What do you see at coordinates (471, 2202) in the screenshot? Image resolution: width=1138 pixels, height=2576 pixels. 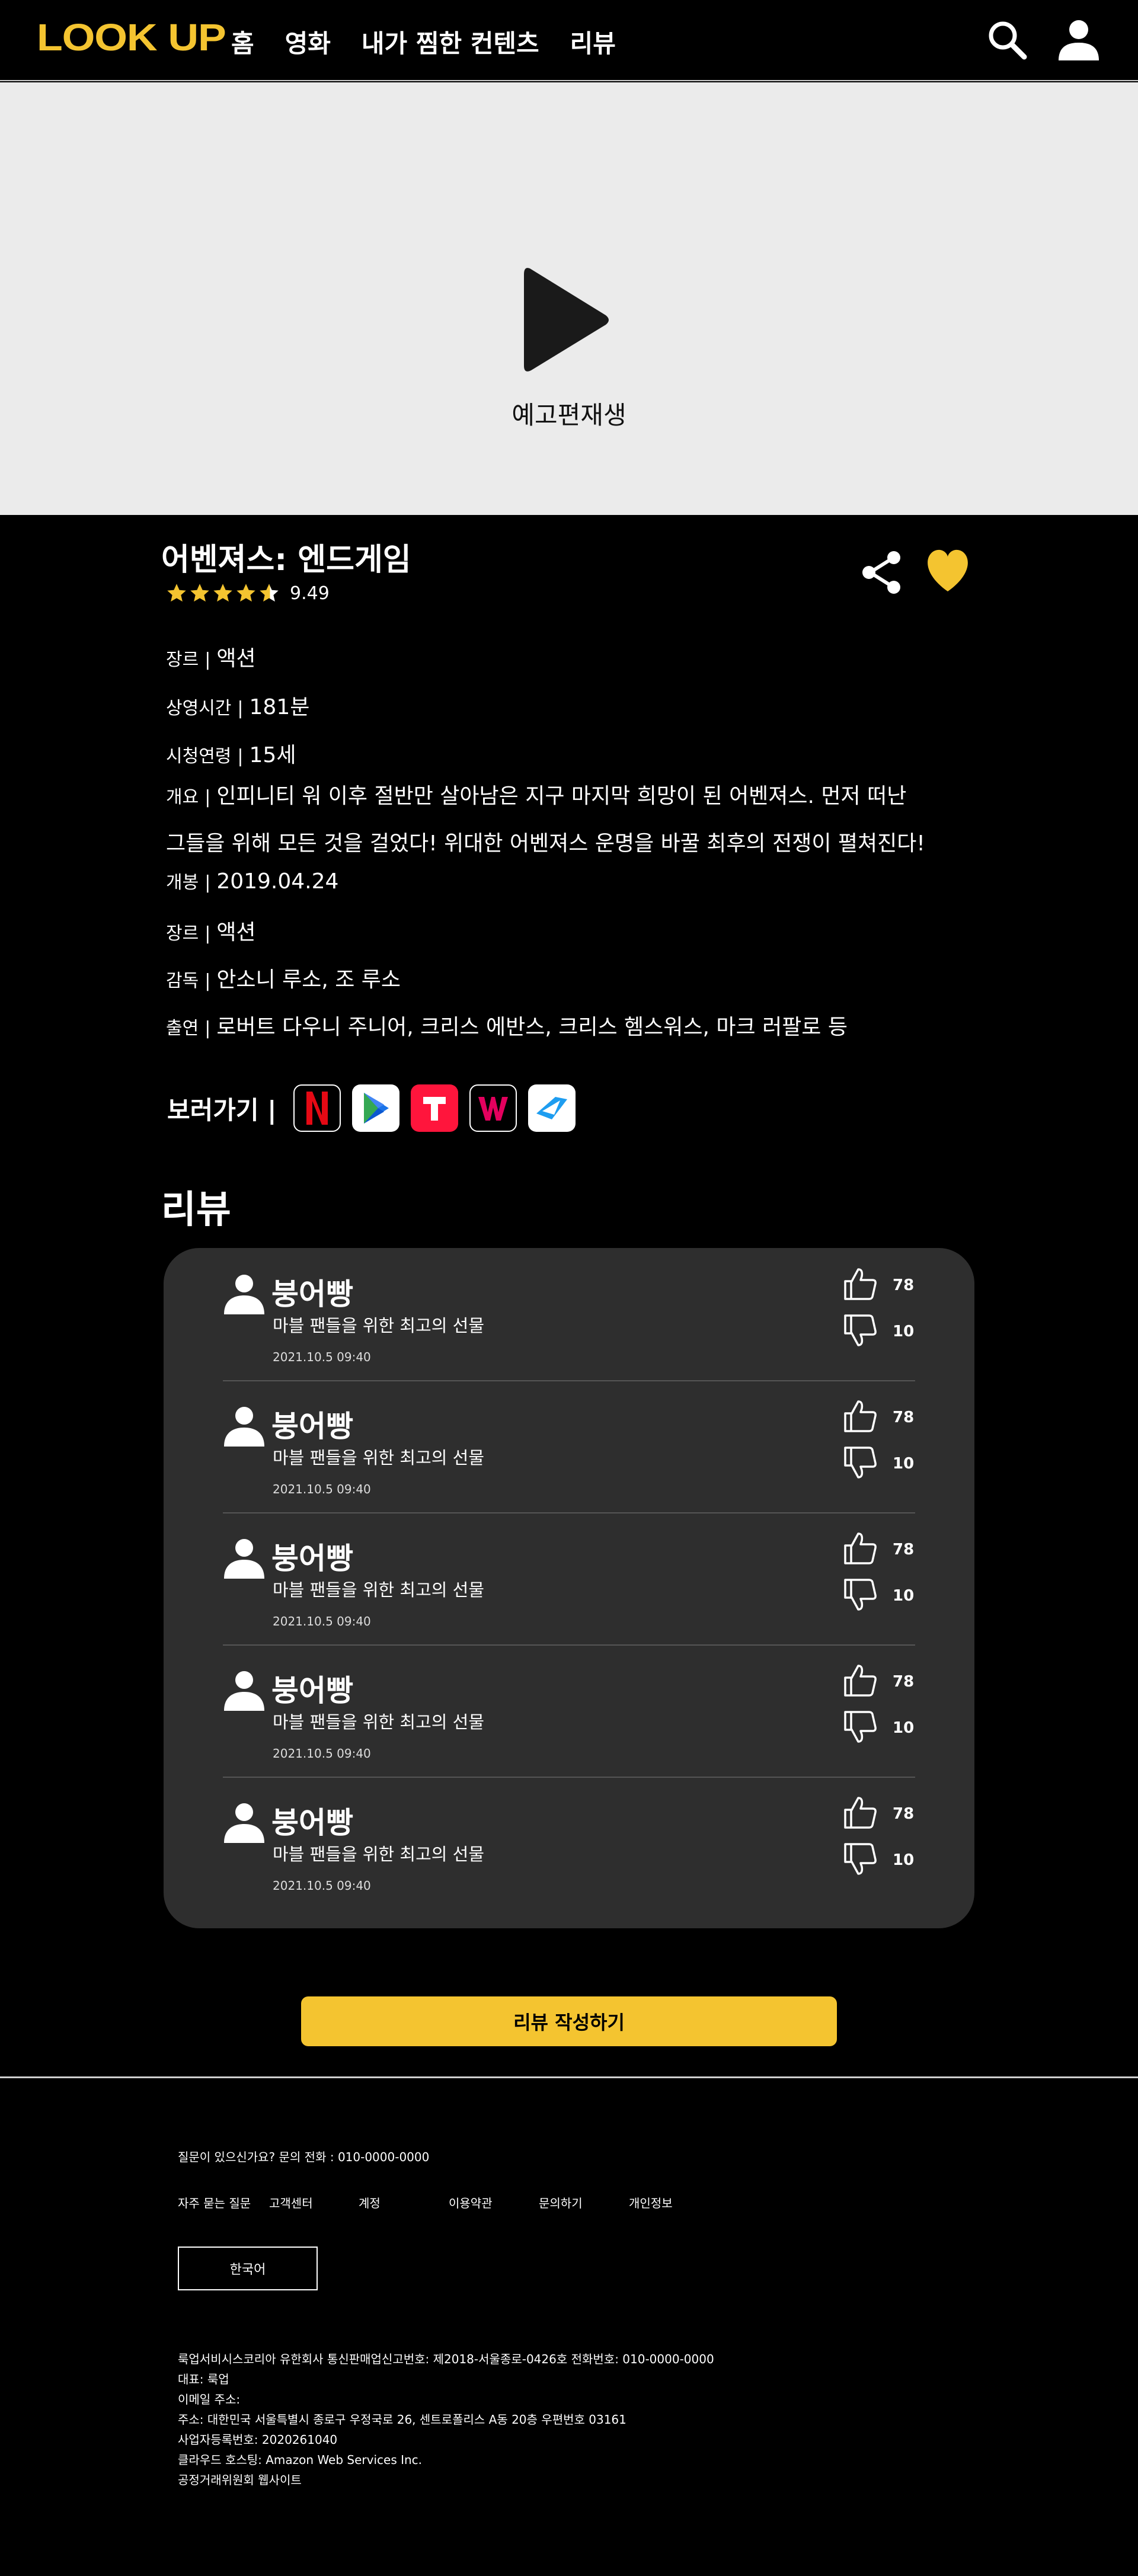 I see `footer-link-terms: 이용약관` at bounding box center [471, 2202].